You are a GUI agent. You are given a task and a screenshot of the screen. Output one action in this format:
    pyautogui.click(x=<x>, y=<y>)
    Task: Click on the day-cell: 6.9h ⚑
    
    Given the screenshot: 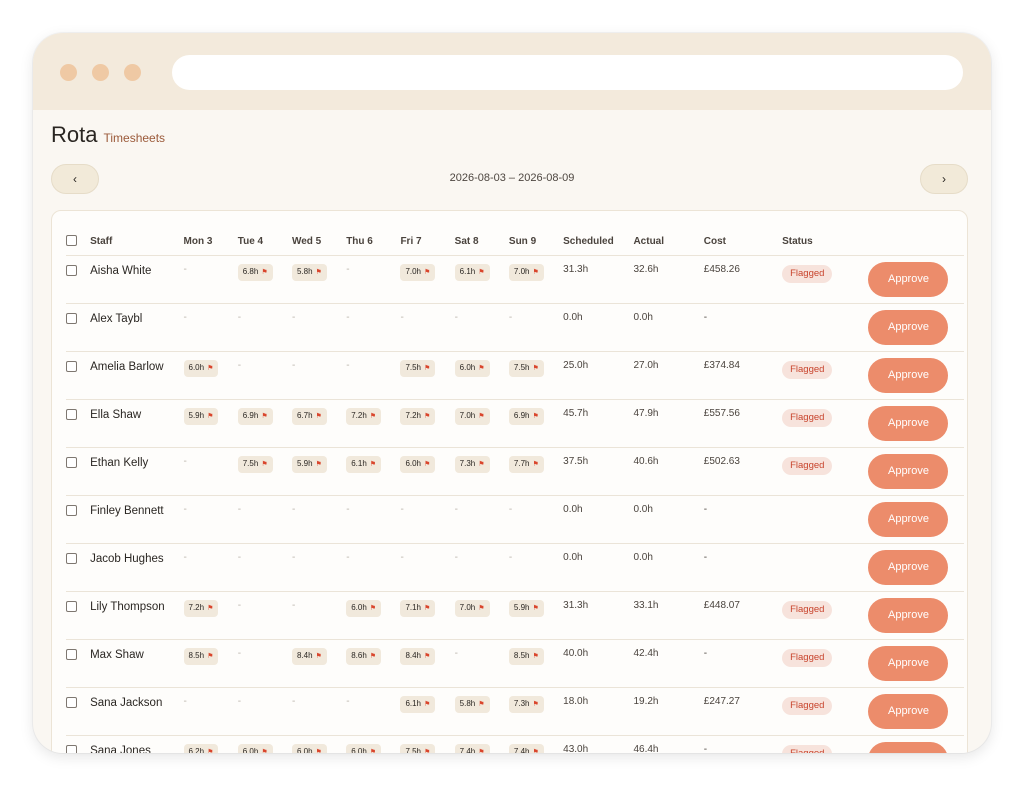 What is the action you would take?
    pyautogui.click(x=536, y=423)
    